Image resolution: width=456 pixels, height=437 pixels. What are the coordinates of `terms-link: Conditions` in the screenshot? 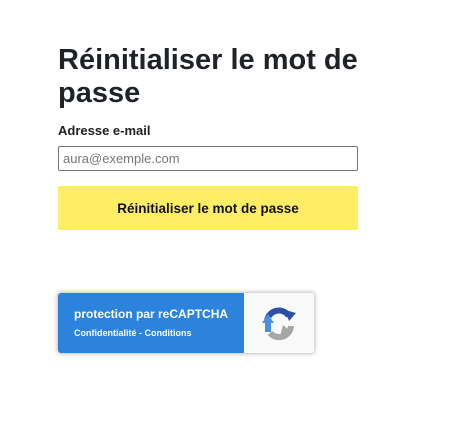 It's located at (168, 333).